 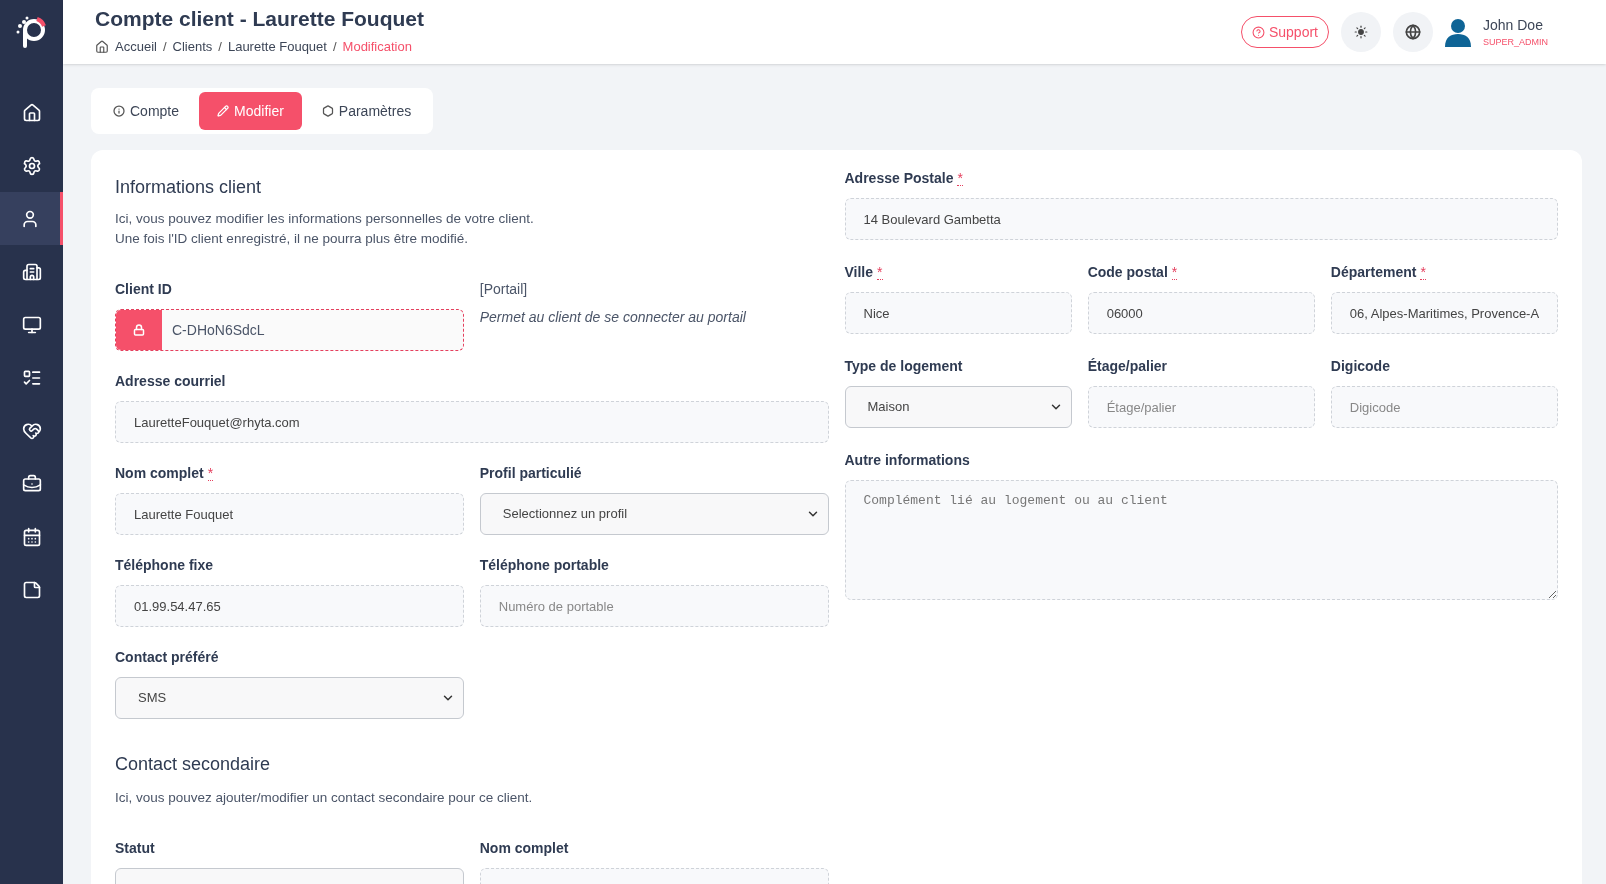 What do you see at coordinates (139, 330) in the screenshot?
I see `lock-icon` at bounding box center [139, 330].